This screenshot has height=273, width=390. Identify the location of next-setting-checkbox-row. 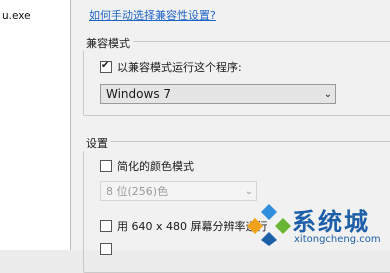
(108, 249).